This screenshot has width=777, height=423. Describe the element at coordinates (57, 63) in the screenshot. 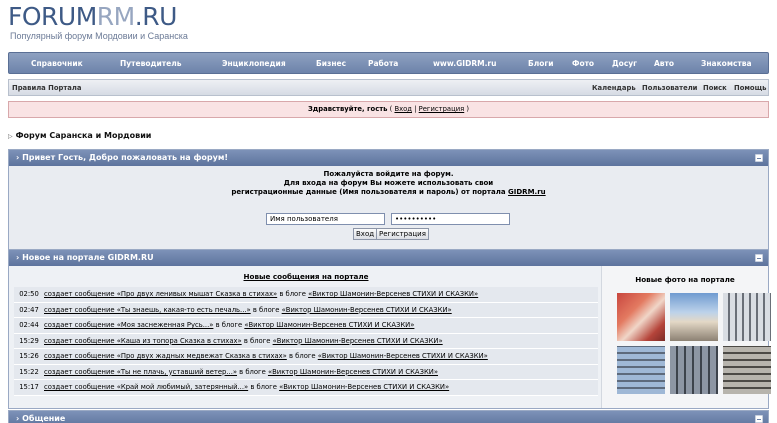

I see `nav-item-spravochnik: Справочник` at that location.